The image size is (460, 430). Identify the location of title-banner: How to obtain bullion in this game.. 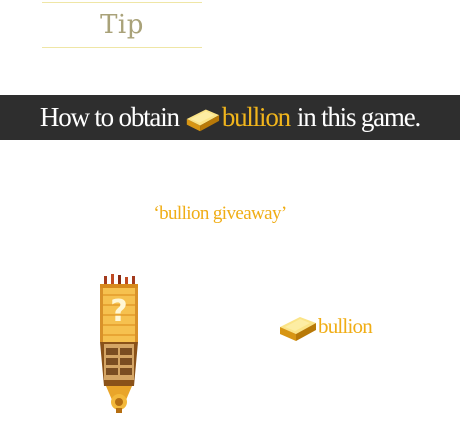
(230, 117).